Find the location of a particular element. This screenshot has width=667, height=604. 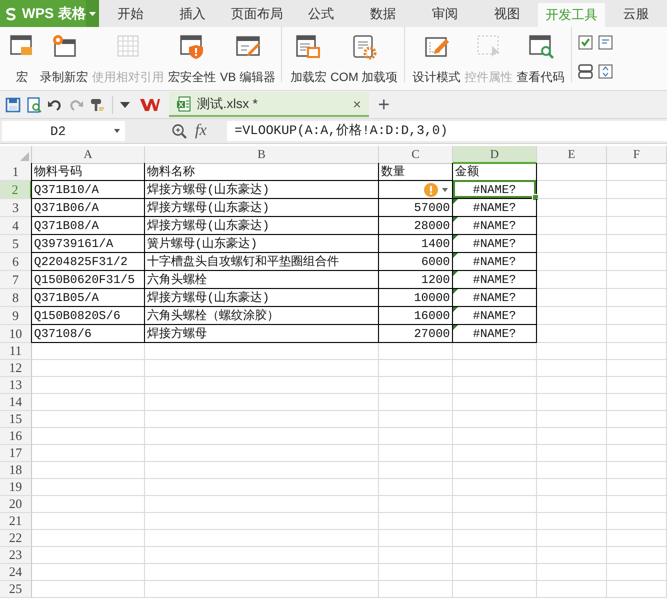

row-header: 24 is located at coordinates (16, 572).